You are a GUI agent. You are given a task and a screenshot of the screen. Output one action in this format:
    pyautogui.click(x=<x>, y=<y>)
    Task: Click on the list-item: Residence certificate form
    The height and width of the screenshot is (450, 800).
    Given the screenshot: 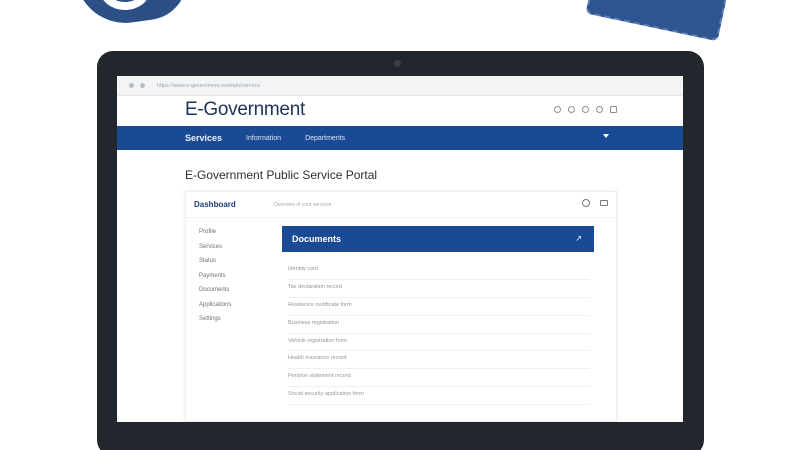 What is the action you would take?
    pyautogui.click(x=439, y=307)
    